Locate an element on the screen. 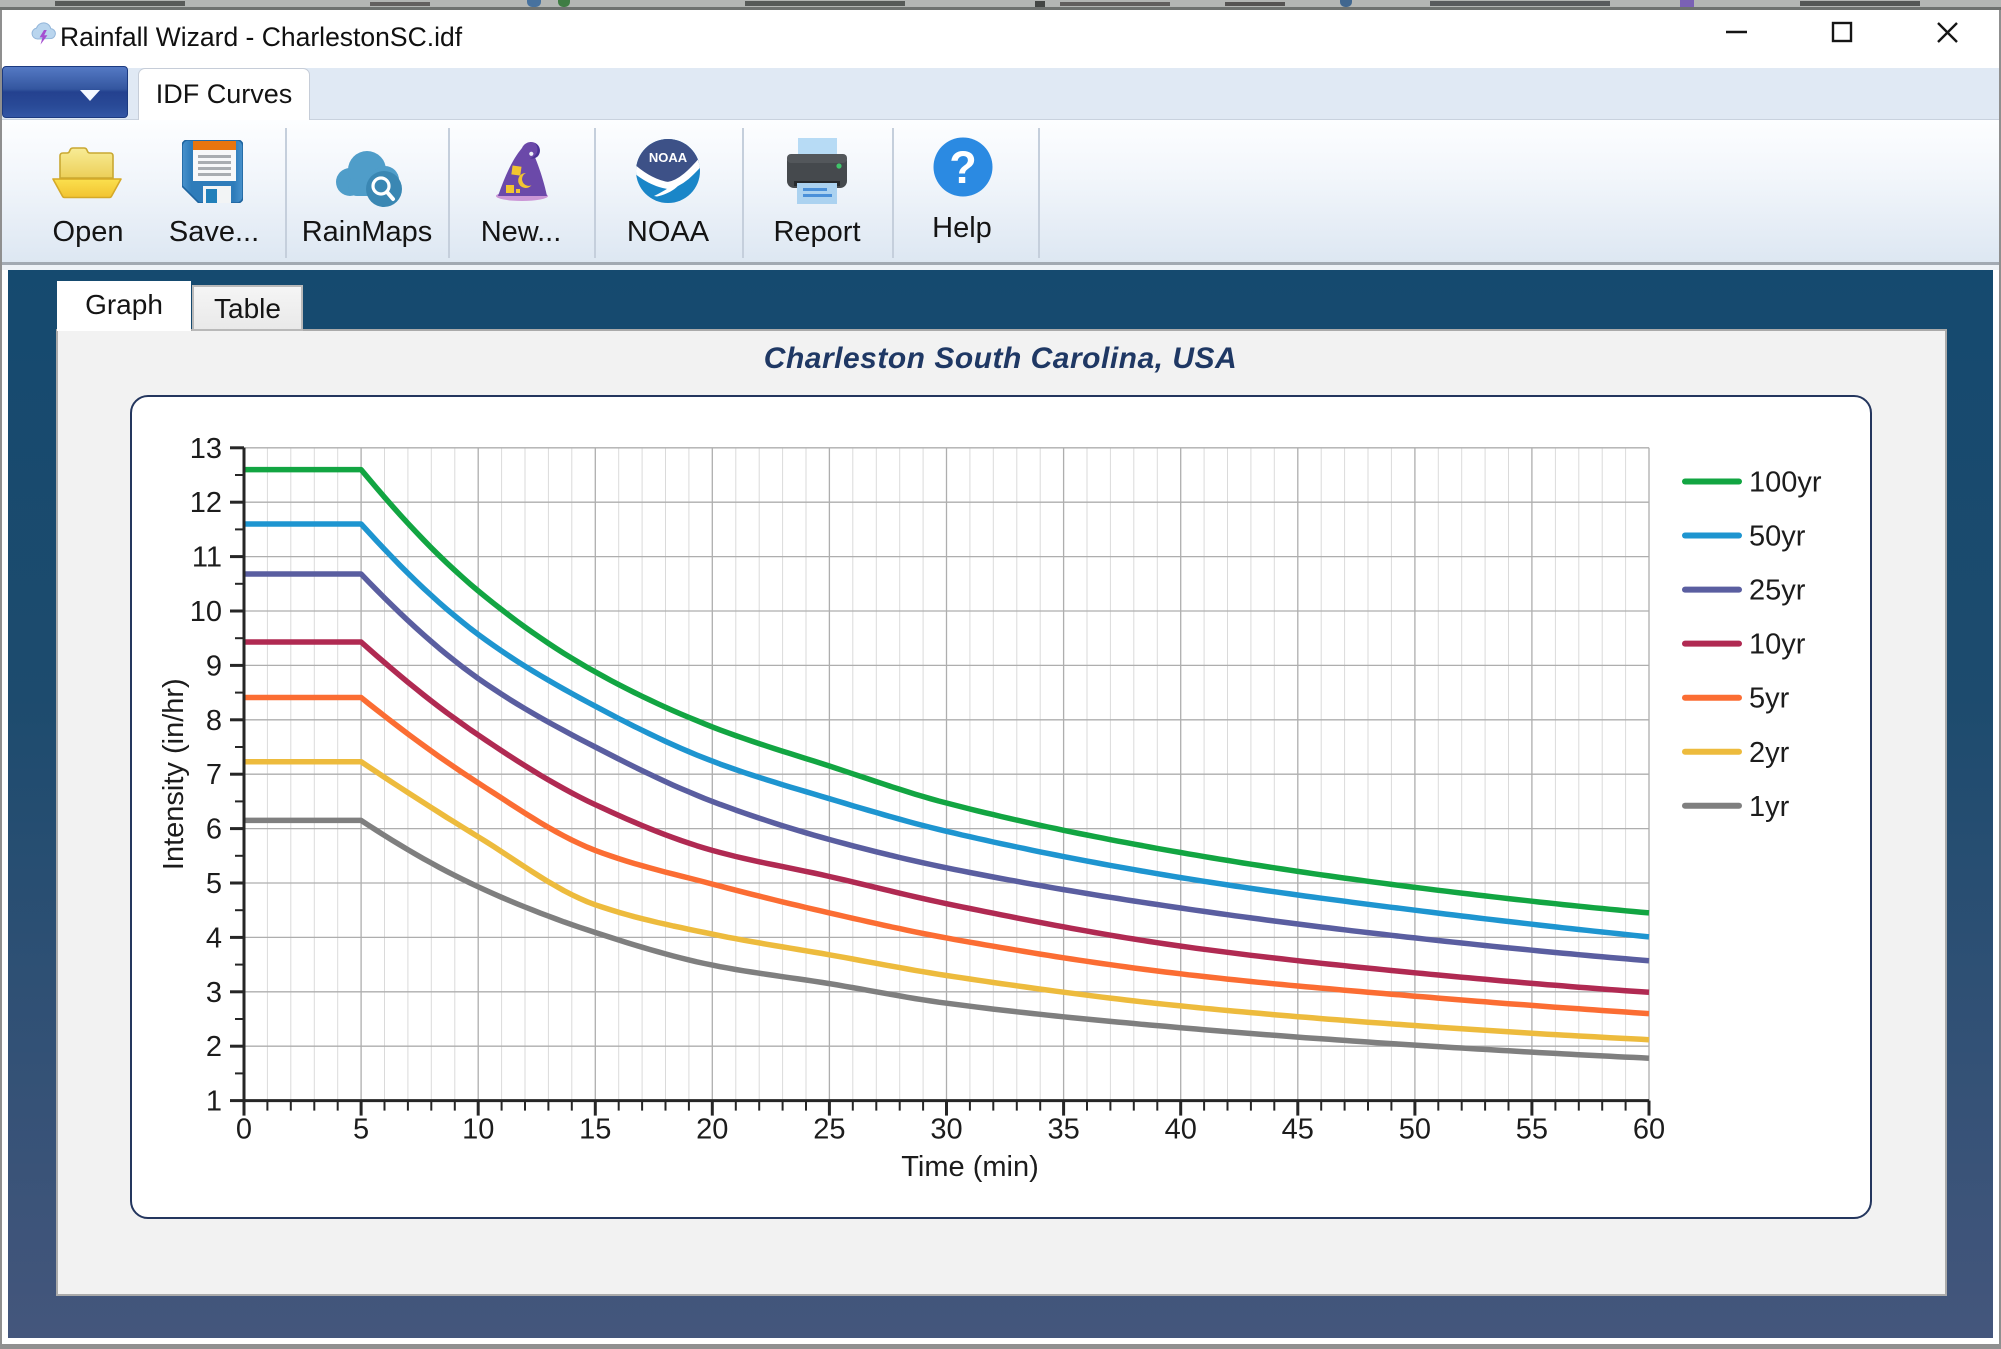  svg-text: 55 is located at coordinates (1532, 1130).